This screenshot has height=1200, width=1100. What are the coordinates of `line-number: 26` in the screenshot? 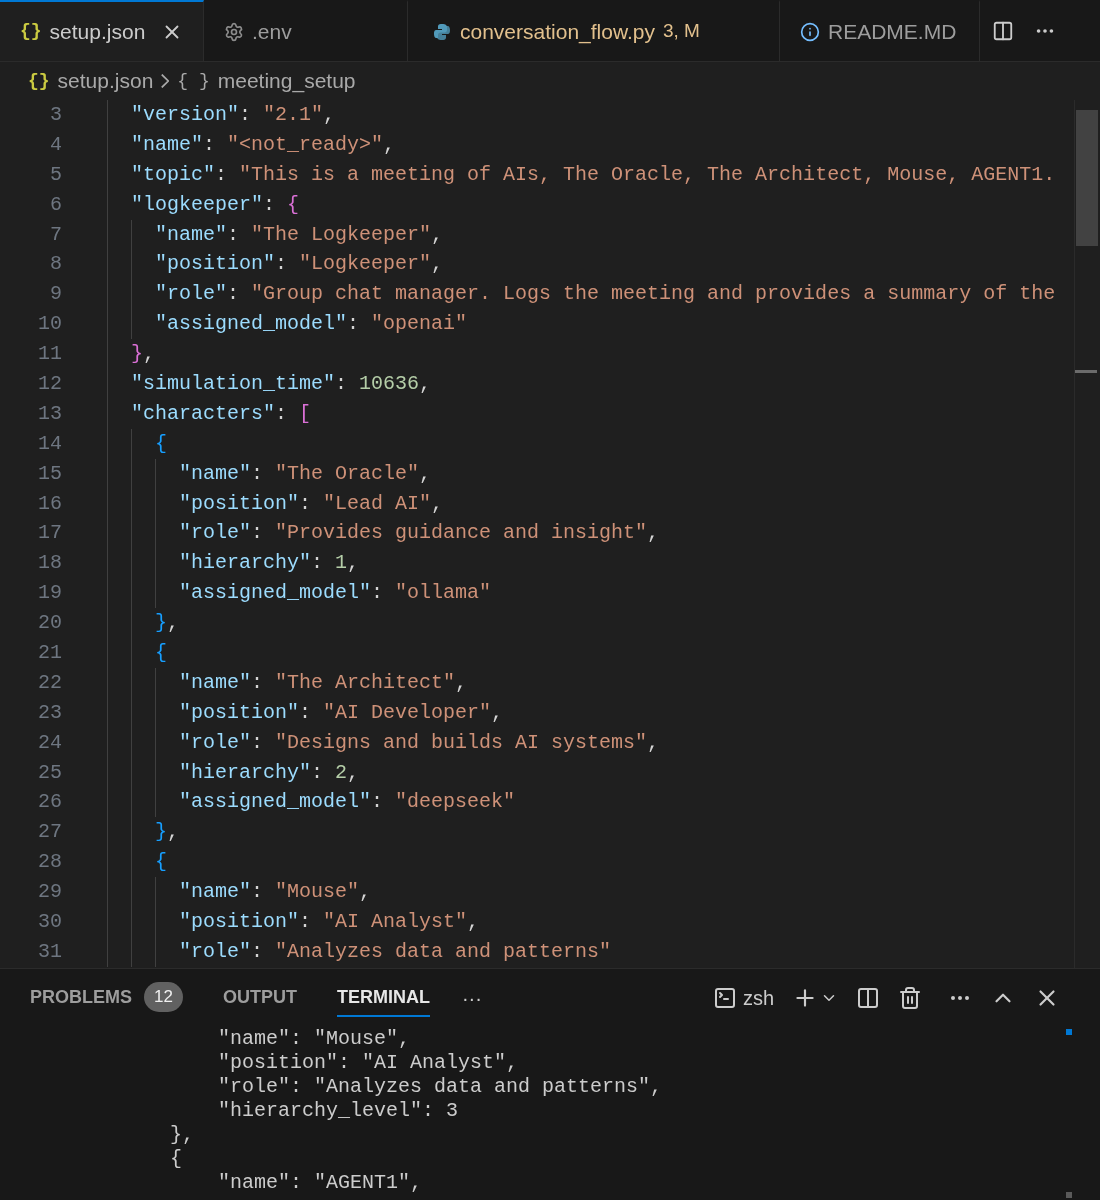 It's located at (49, 802).